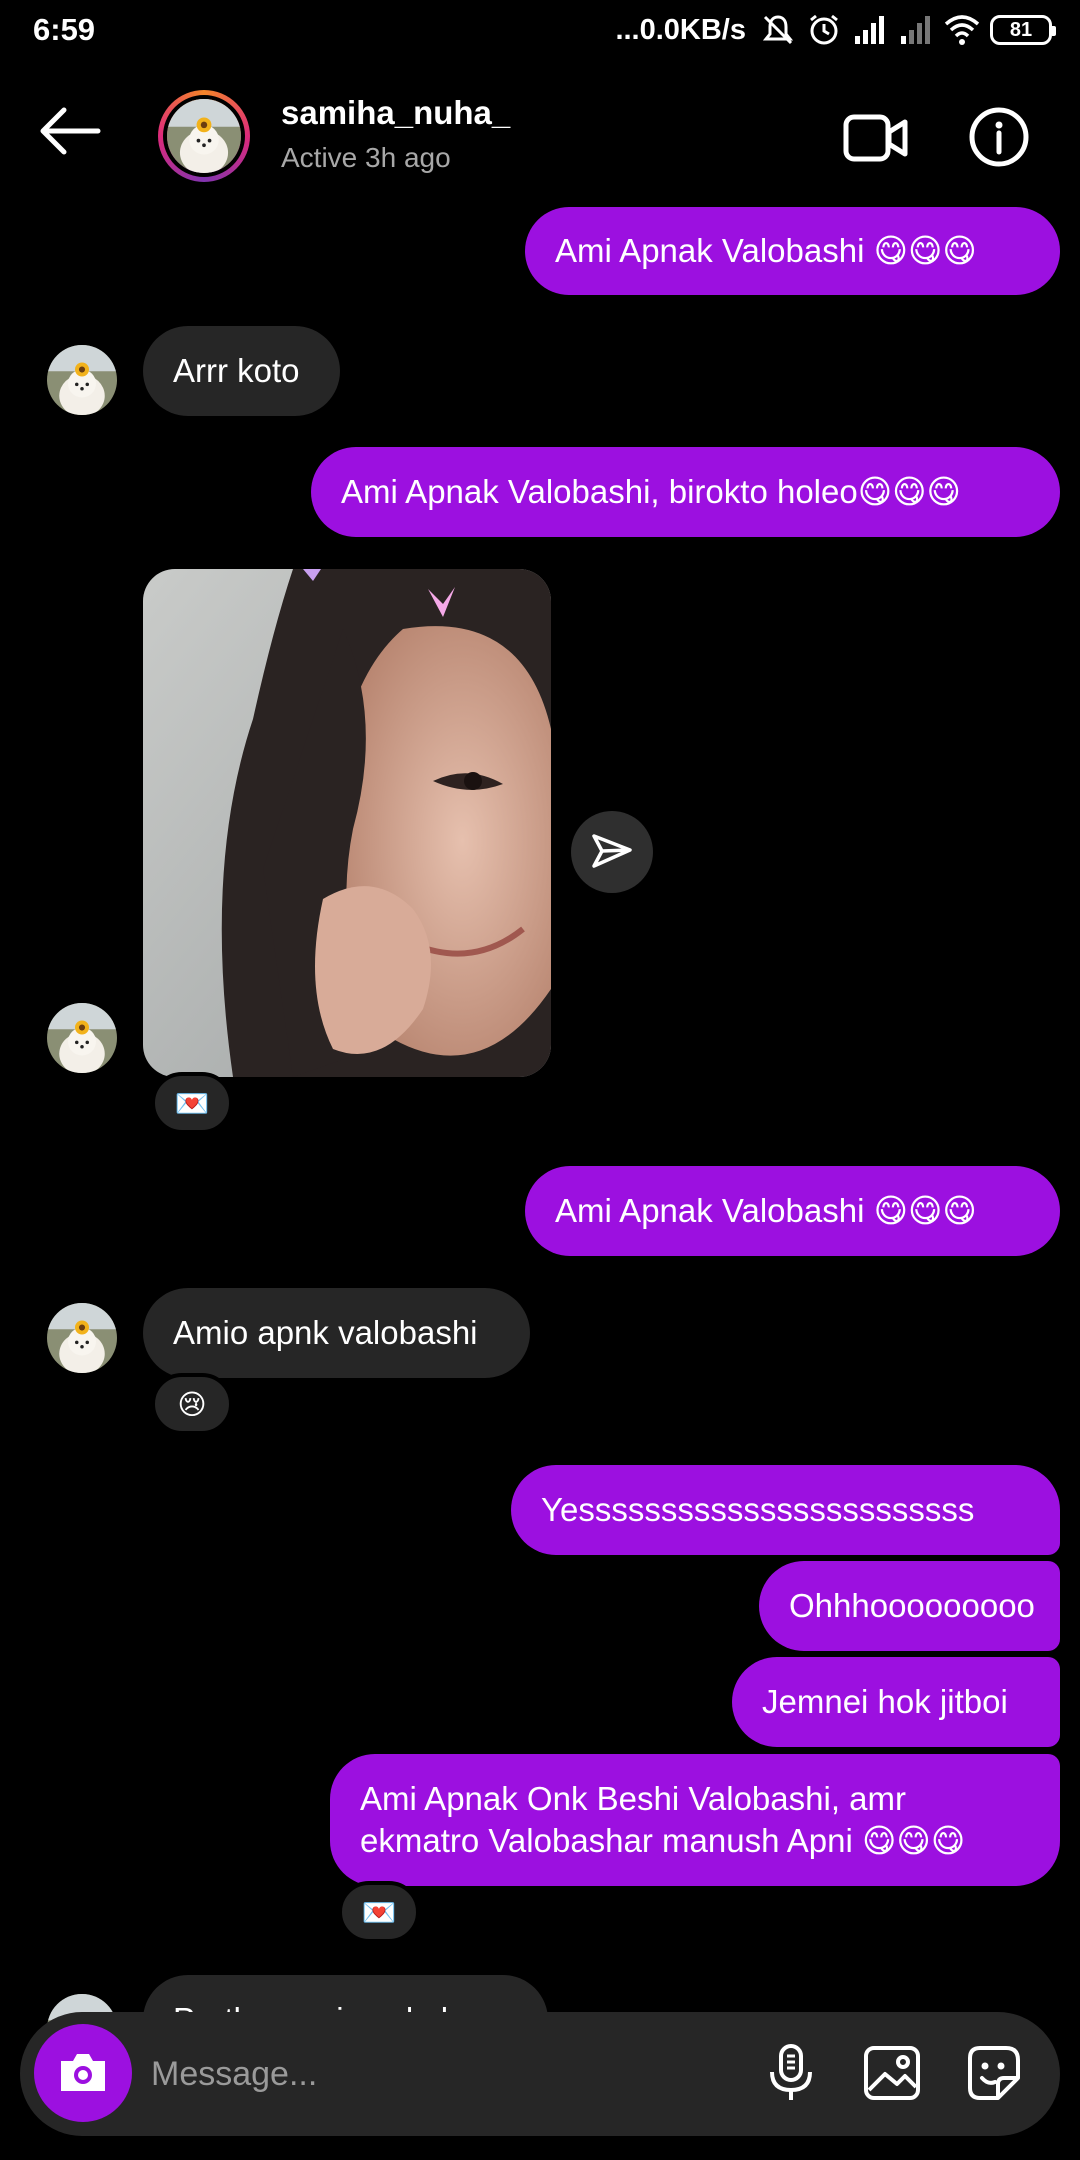 The width and height of the screenshot is (1080, 2160). Describe the element at coordinates (366, 157) in the screenshot. I see `active-status: Active 3h ago` at that location.